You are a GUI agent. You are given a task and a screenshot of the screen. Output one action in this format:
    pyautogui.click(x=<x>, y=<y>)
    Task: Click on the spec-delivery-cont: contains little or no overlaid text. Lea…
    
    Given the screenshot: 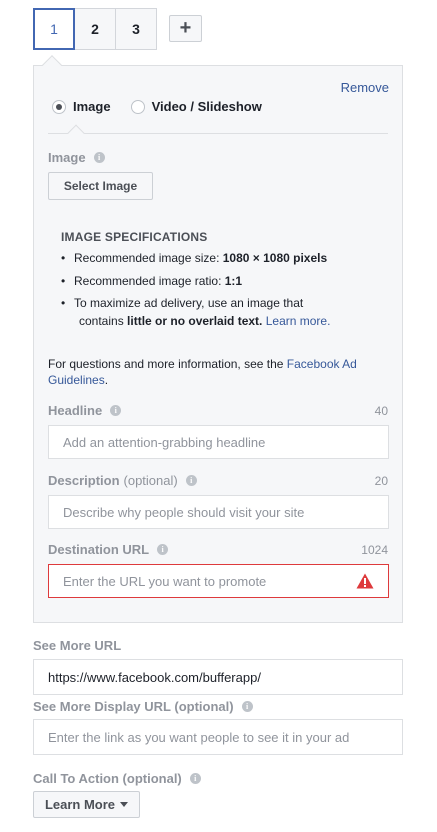 What is the action you would take?
    pyautogui.click(x=205, y=321)
    